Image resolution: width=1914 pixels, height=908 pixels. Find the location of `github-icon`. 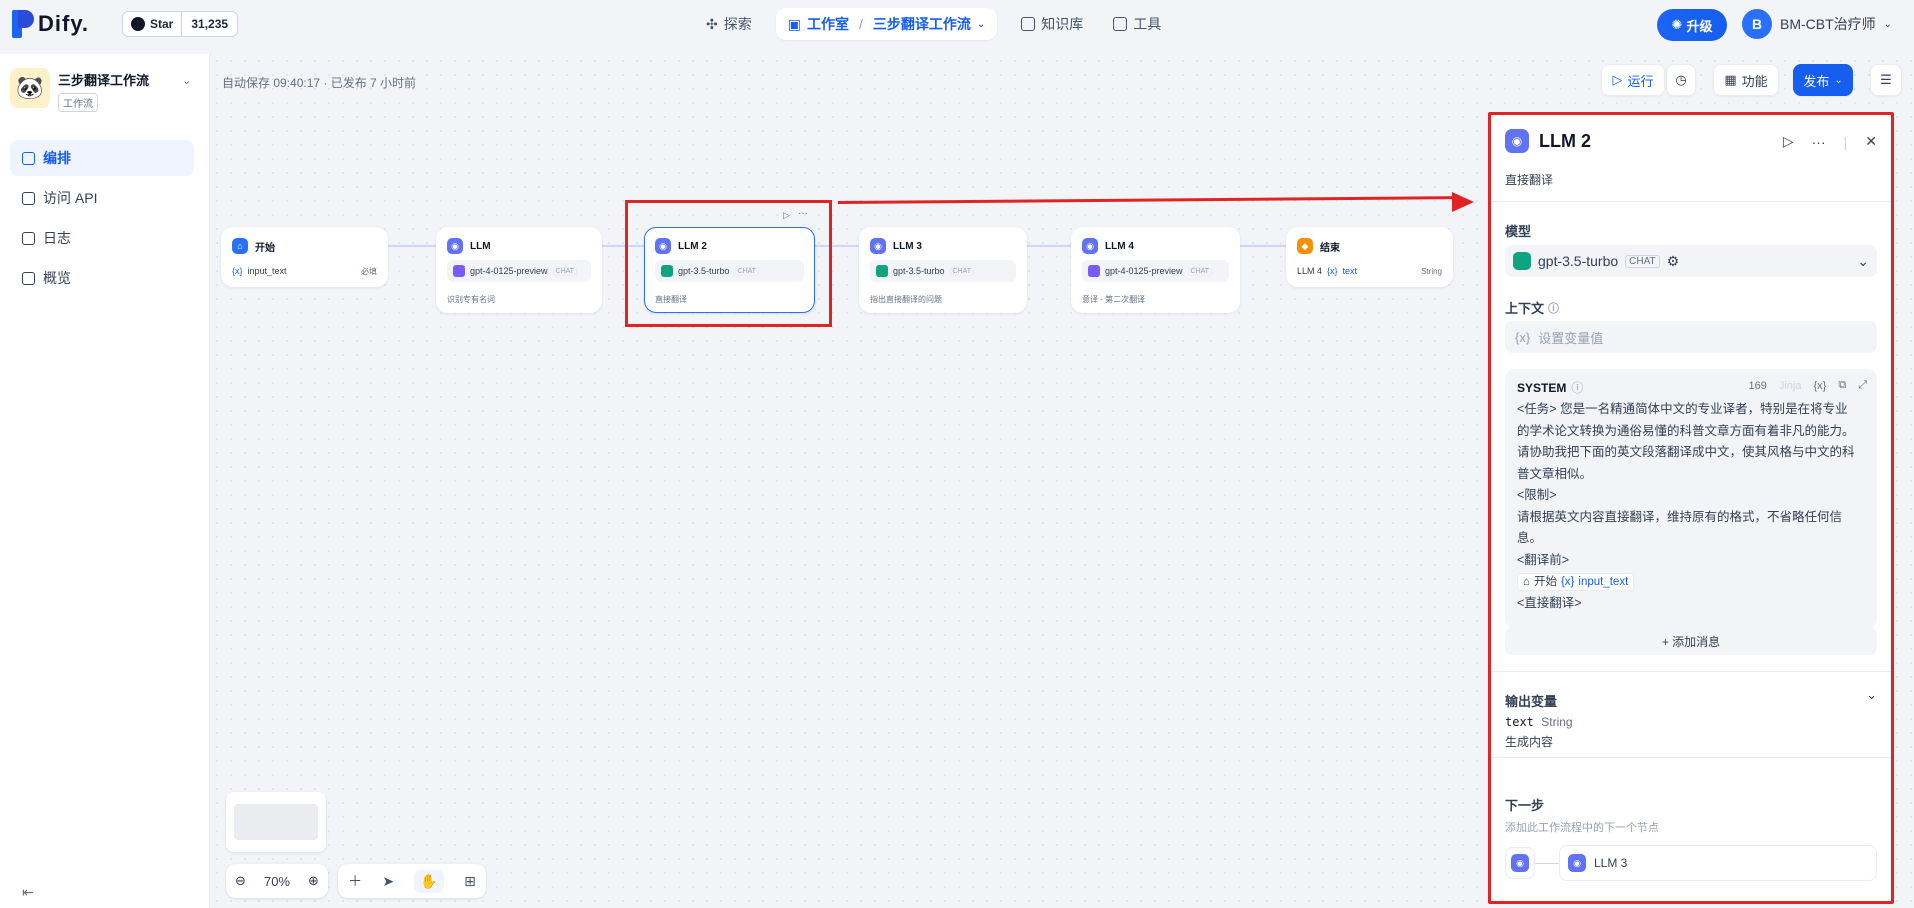

github-icon is located at coordinates (138, 24).